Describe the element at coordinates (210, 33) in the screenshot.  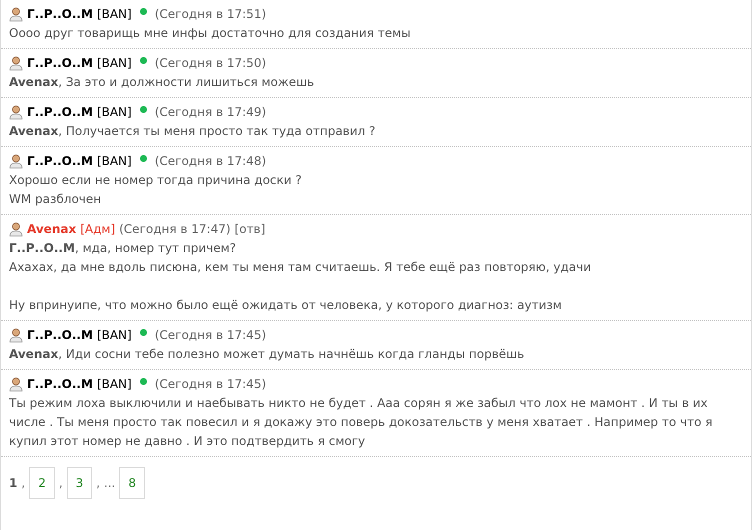
I see `message-text: Оооо друг товарищь мне инфы достаточно для создания темы` at that location.